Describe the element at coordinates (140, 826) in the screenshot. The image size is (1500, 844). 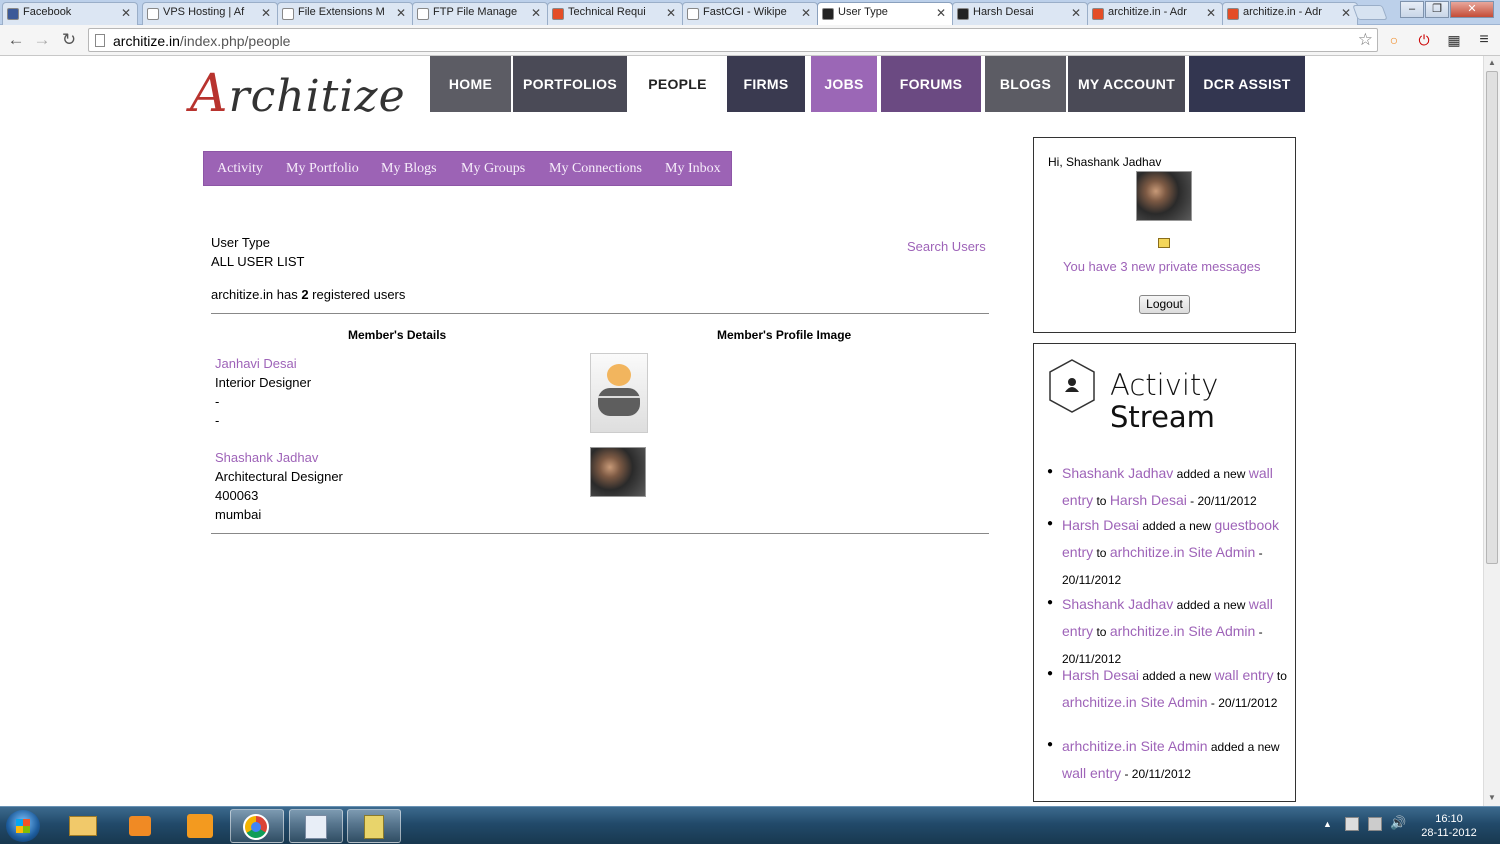
I see `media-player-taskbar-icon` at that location.